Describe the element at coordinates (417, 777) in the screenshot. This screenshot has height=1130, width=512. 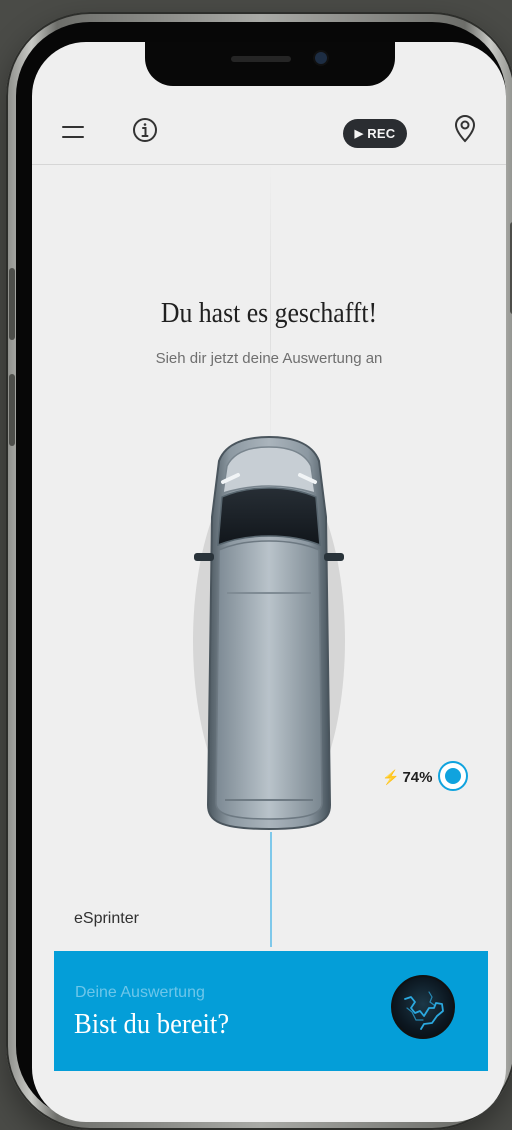
I see `battery-value: 74%` at that location.